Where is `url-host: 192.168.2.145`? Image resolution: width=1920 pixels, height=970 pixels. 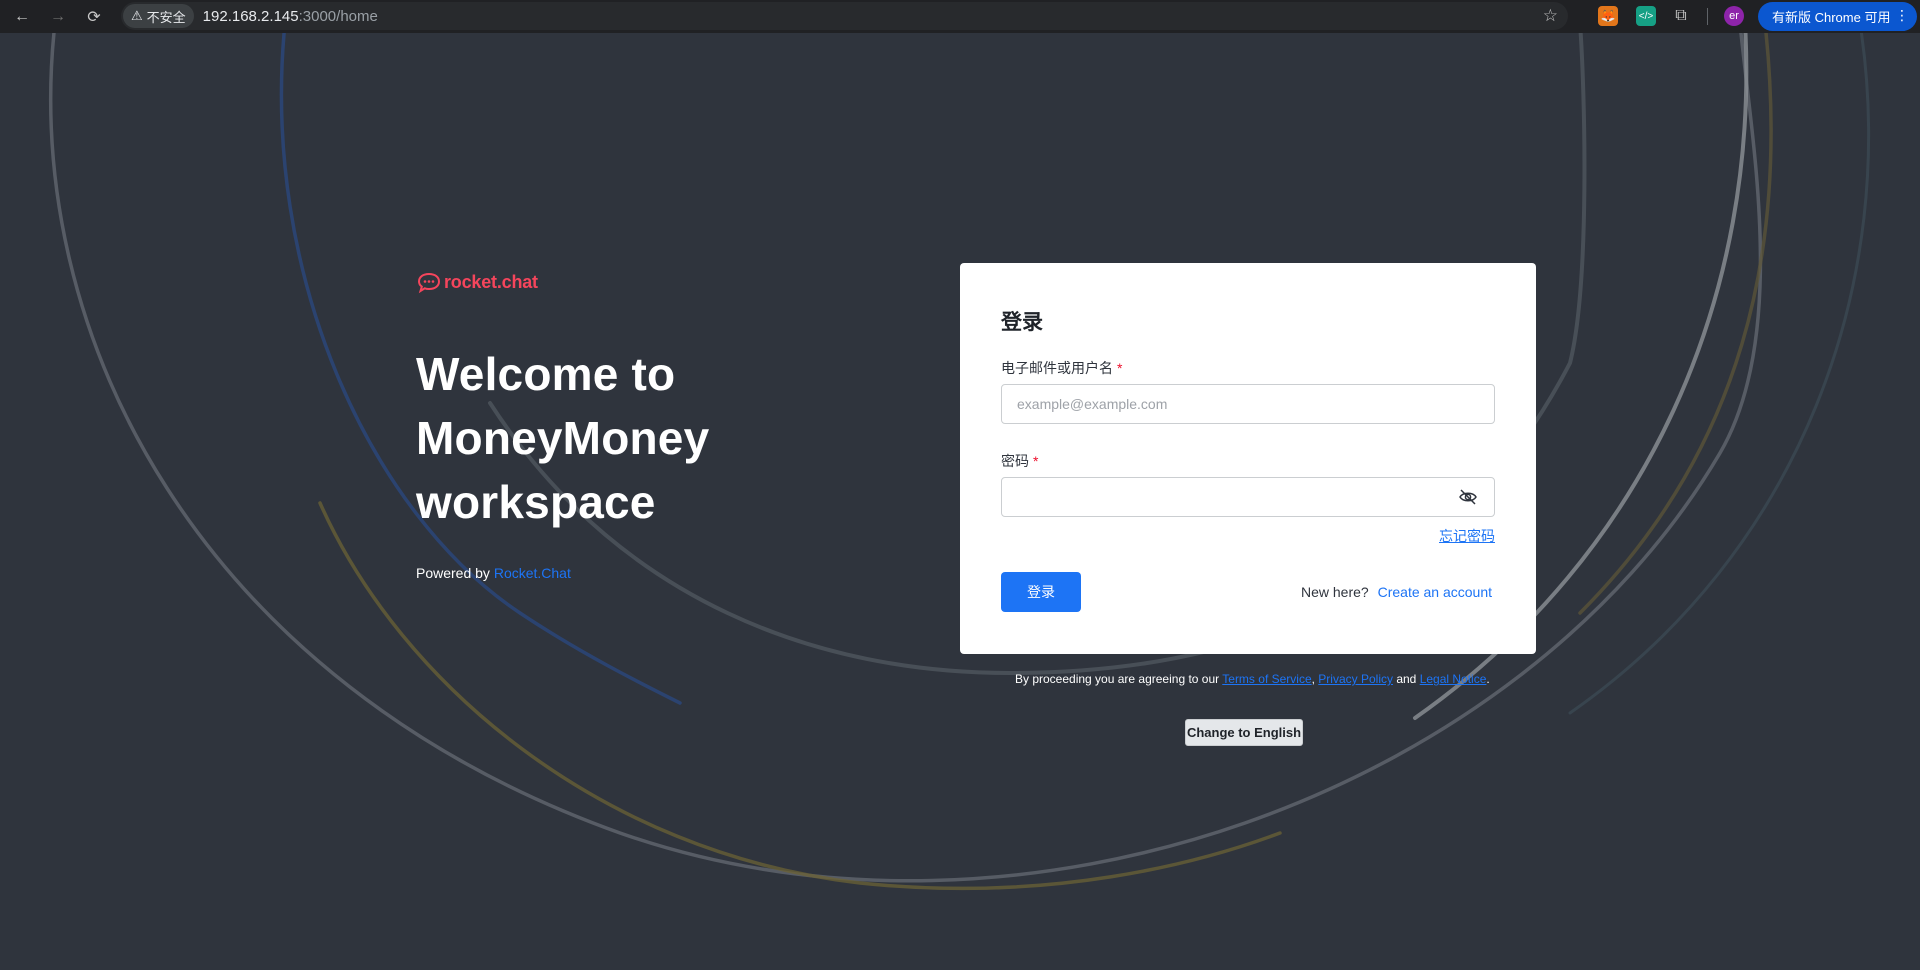 url-host: 192.168.2.145 is located at coordinates (250, 16).